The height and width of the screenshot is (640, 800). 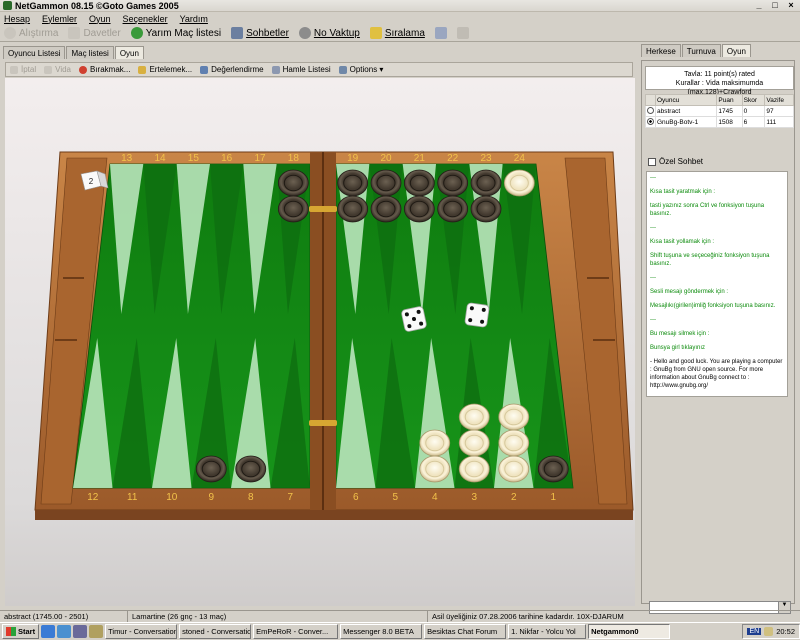 I want to click on evaluation-button: Değerlendirme, so click(x=232, y=69).